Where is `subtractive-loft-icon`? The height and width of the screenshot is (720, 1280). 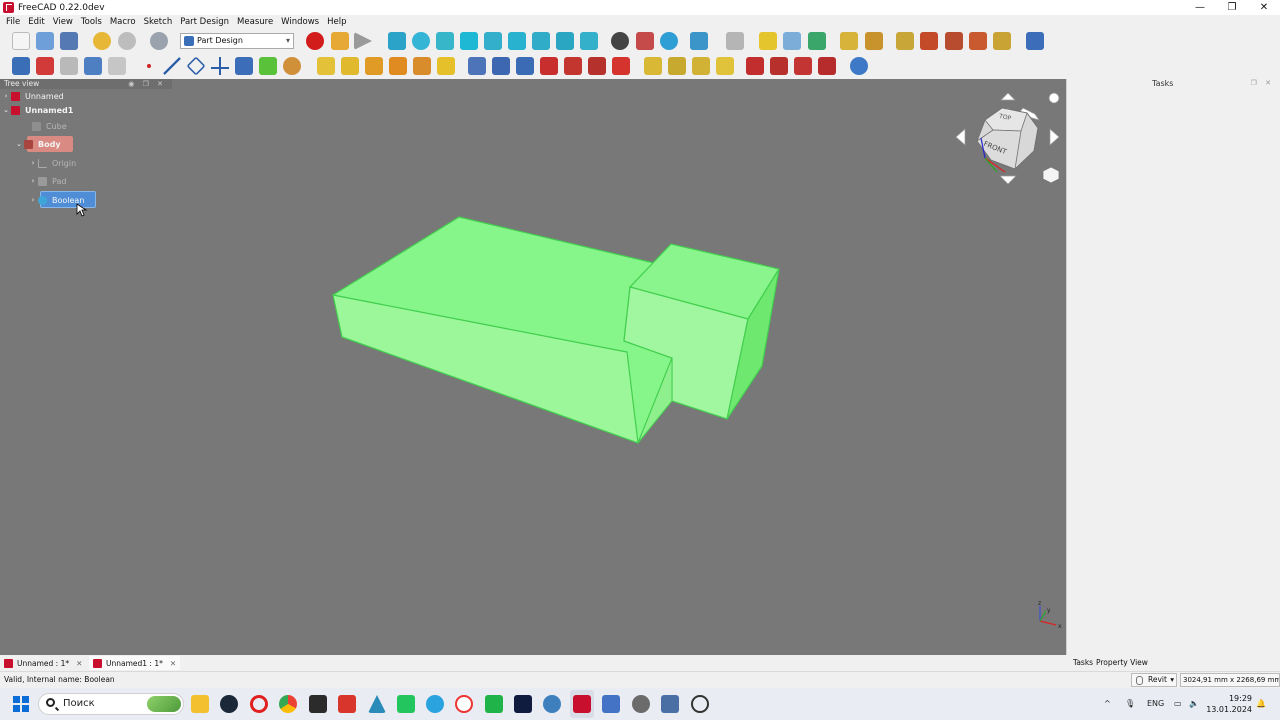 subtractive-loft-icon is located at coordinates (549, 66).